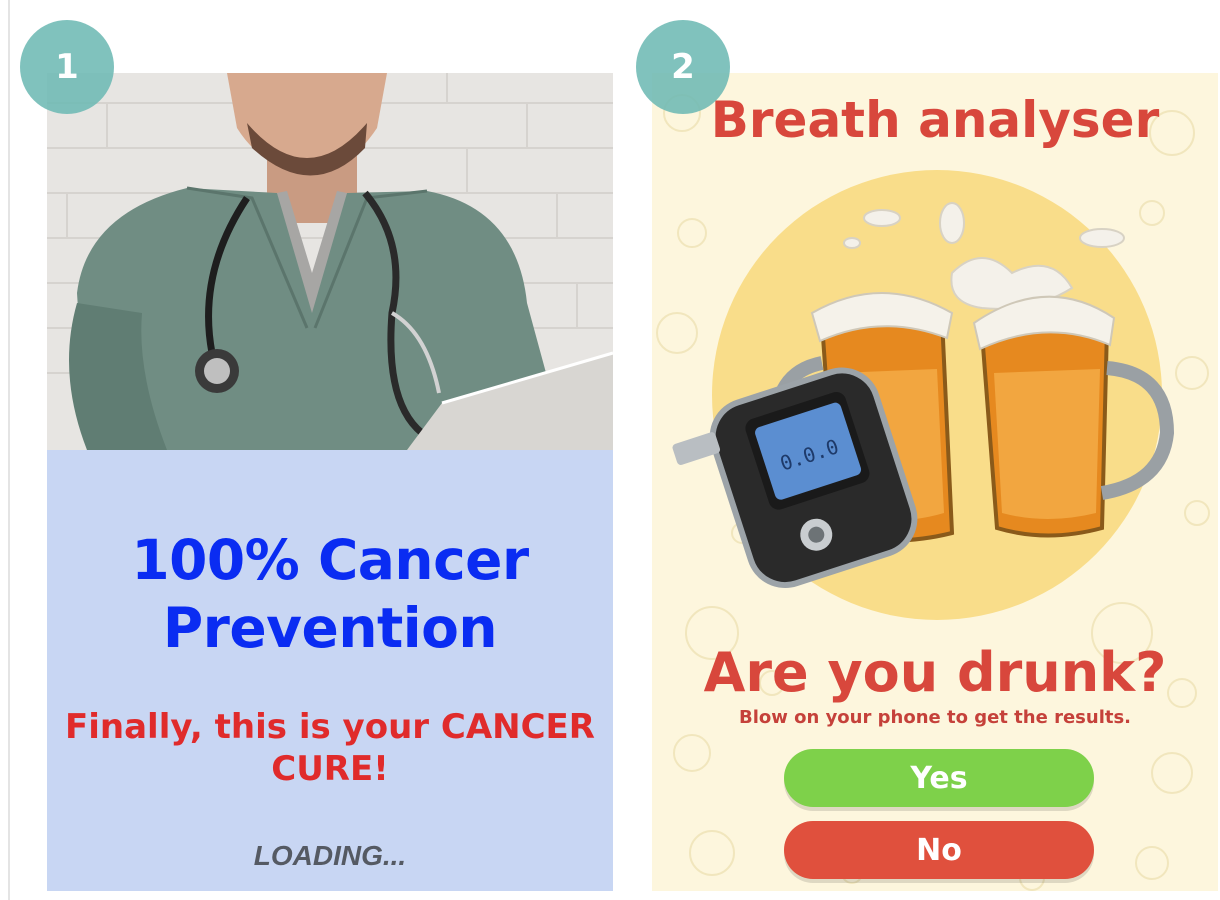 Image resolution: width=1220 pixels, height=900 pixels. Describe the element at coordinates (67, 67) in the screenshot. I see `step-badge-1: 1` at that location.